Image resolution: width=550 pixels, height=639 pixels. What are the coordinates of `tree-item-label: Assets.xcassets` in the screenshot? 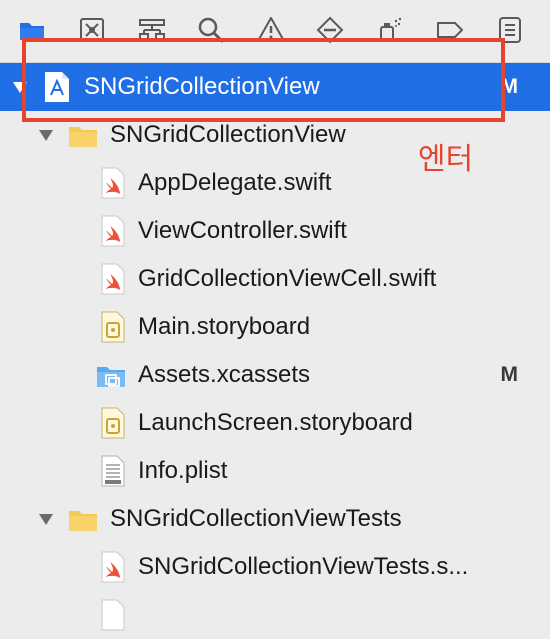 It's located at (224, 374).